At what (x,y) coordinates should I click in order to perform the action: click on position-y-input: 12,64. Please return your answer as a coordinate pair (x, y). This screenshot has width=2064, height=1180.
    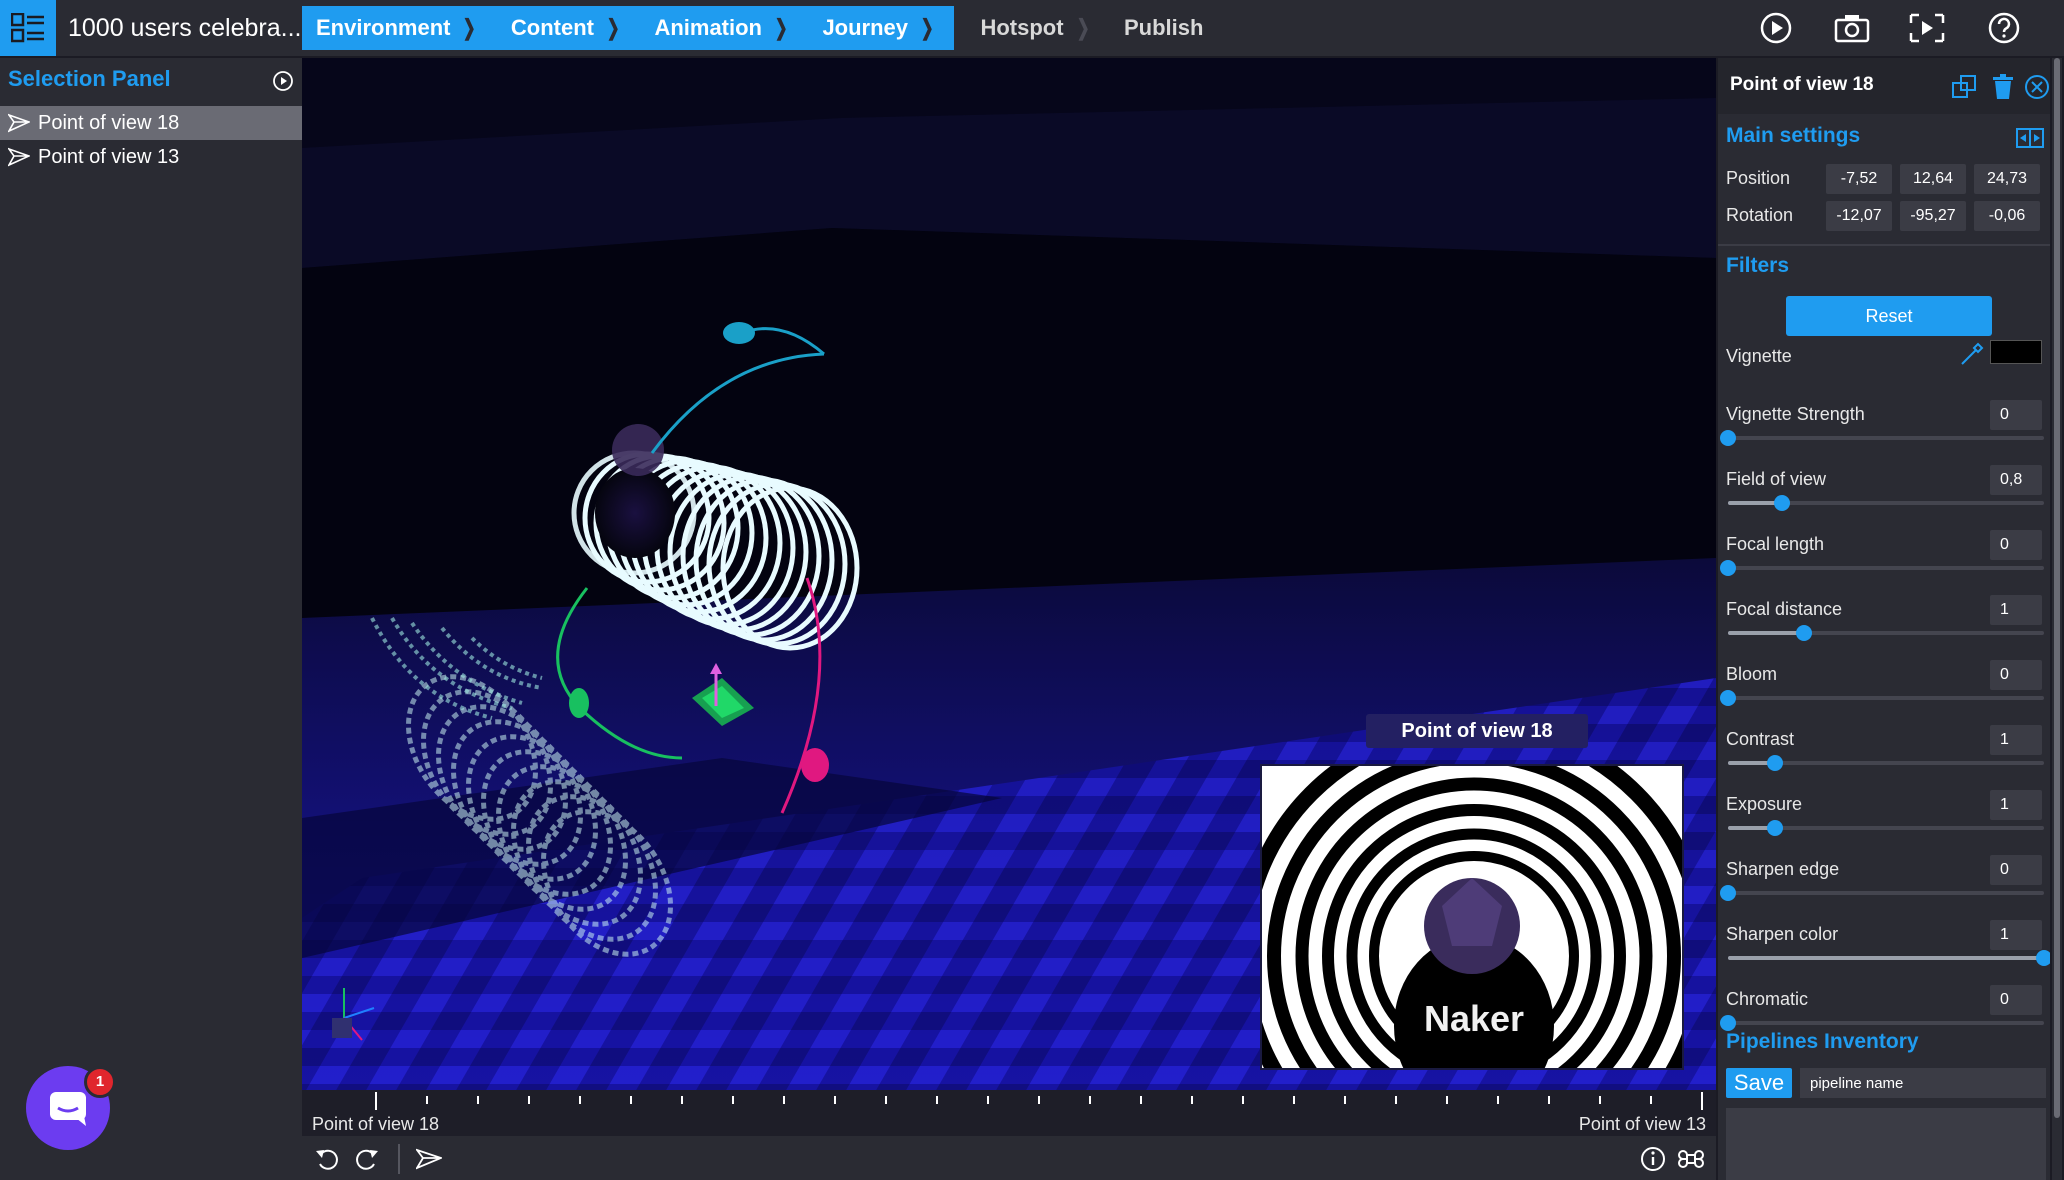
    Looking at the image, I should click on (1933, 179).